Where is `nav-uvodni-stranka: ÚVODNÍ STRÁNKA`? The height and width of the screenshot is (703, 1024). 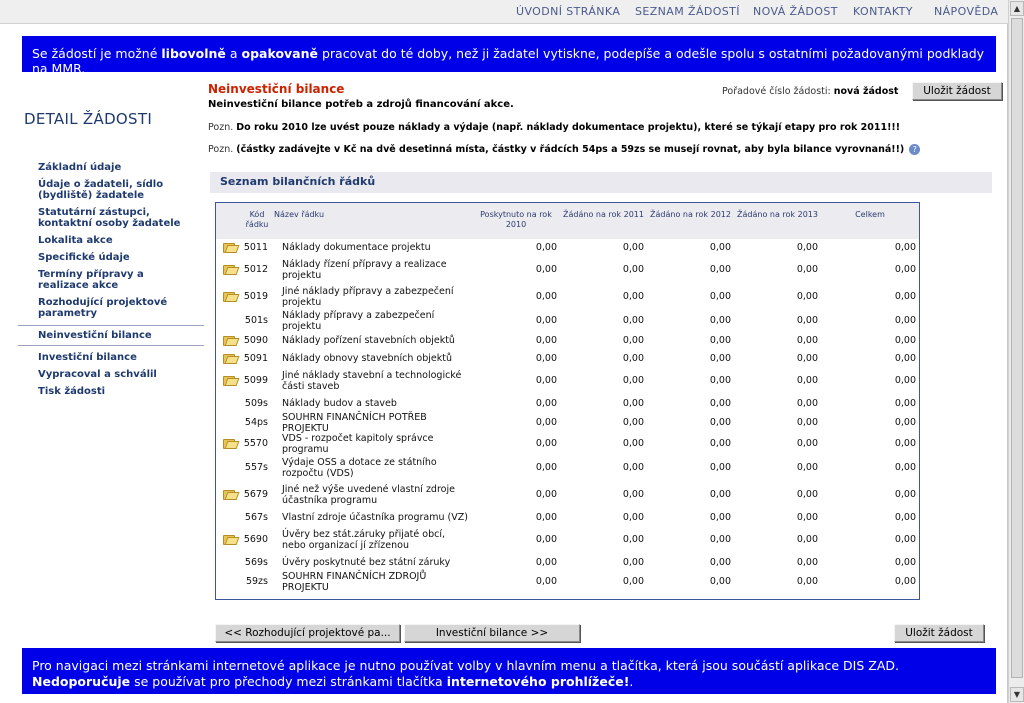 nav-uvodni-stranka: ÚVODNÍ STRÁNKA is located at coordinates (568, 11).